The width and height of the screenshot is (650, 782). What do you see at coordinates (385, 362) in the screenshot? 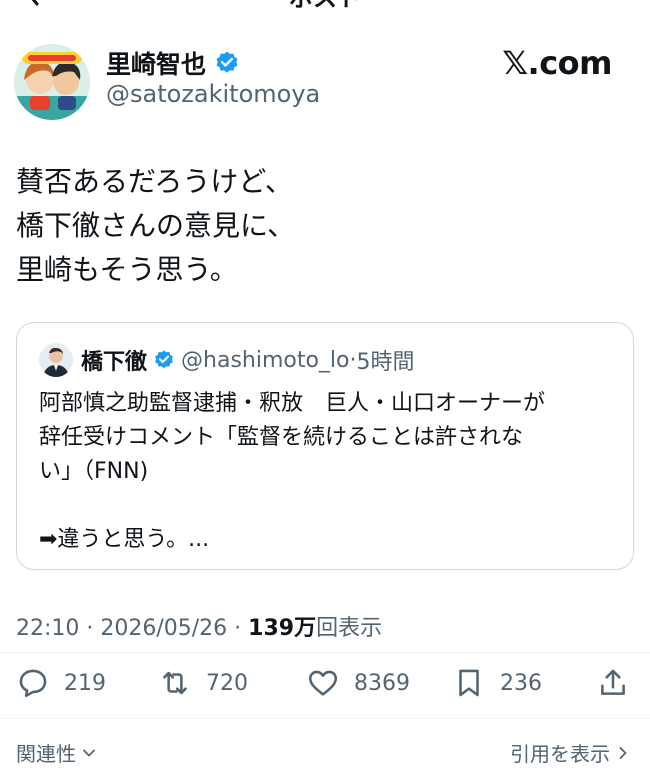
I see `quote-time: 5時間` at bounding box center [385, 362].